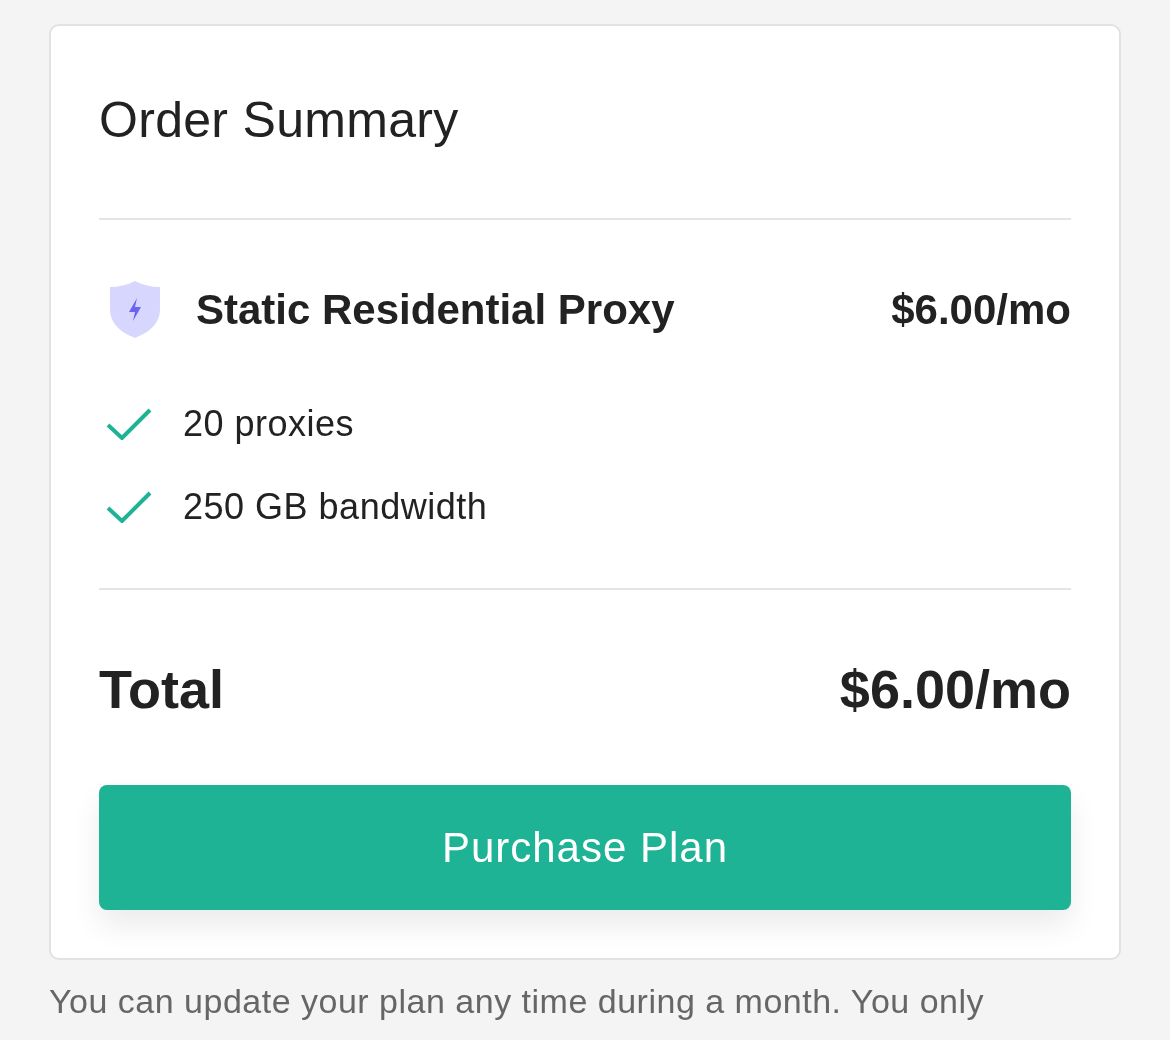 The image size is (1170, 1040). I want to click on footnote-text: You can update your plan any time during a month. You only, so click(517, 1001).